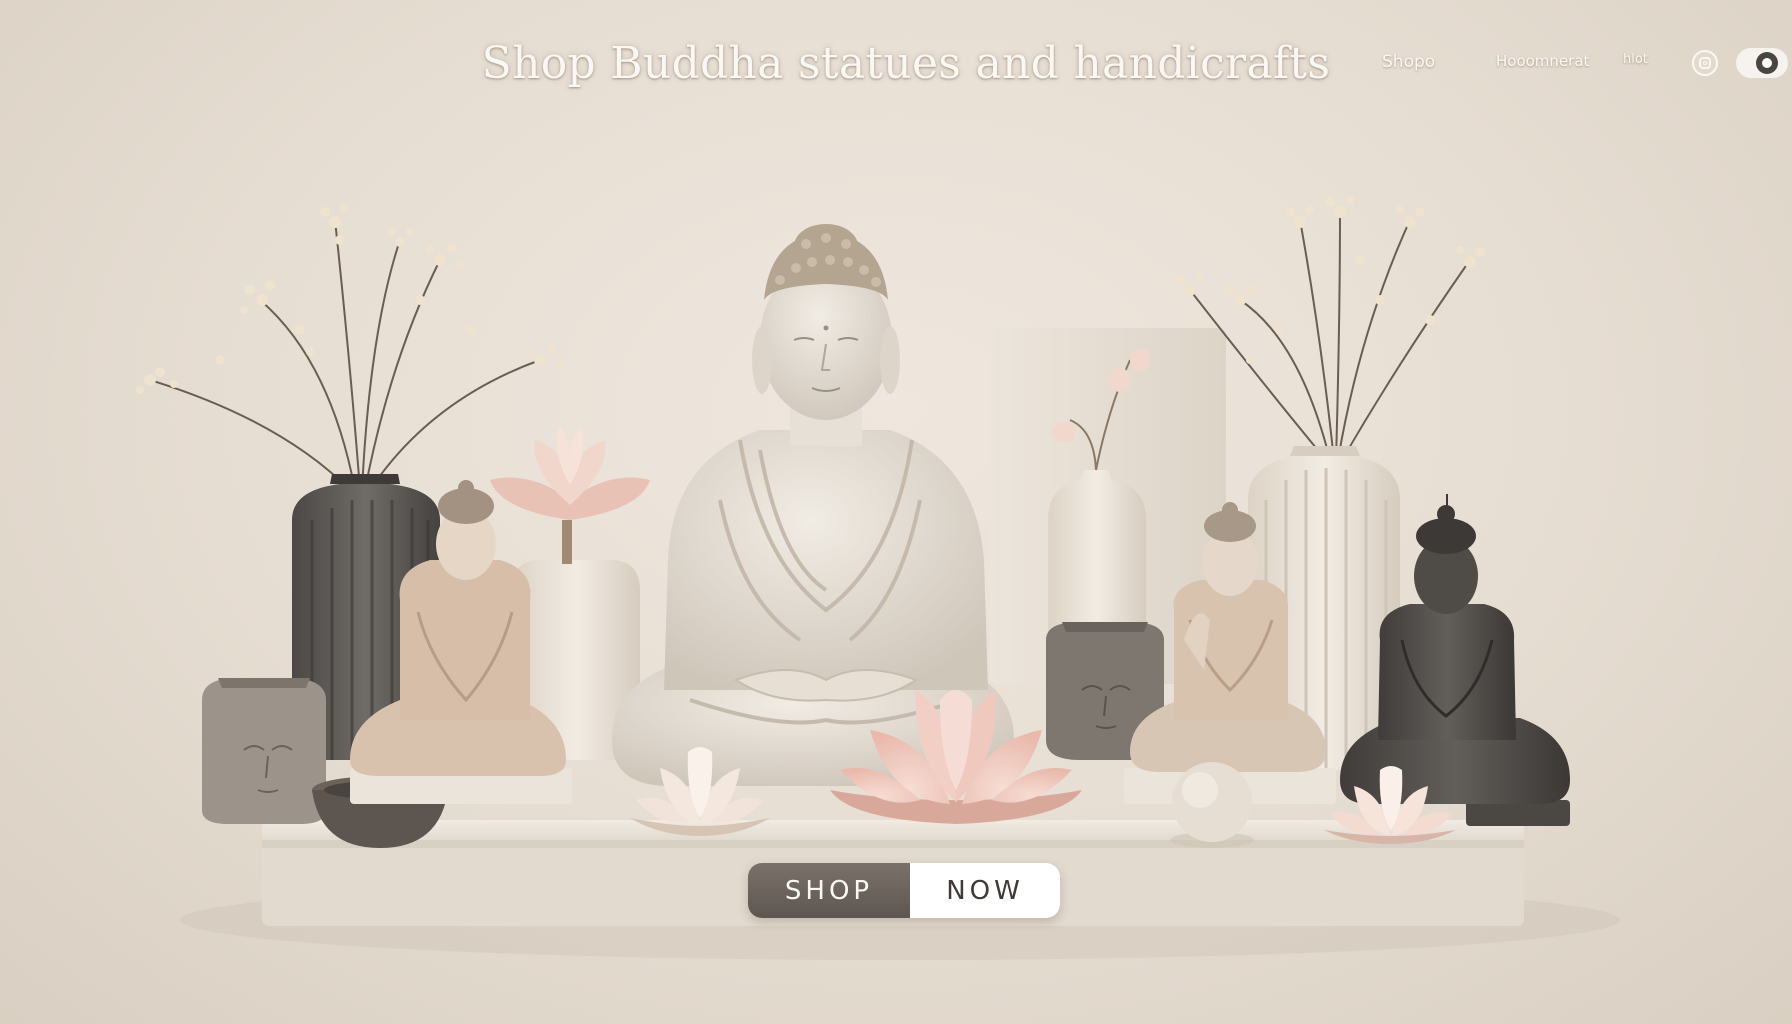 Image resolution: width=1792 pixels, height=1024 pixels. What do you see at coordinates (829, 890) in the screenshot?
I see `shop-now-left-label: SHOP` at bounding box center [829, 890].